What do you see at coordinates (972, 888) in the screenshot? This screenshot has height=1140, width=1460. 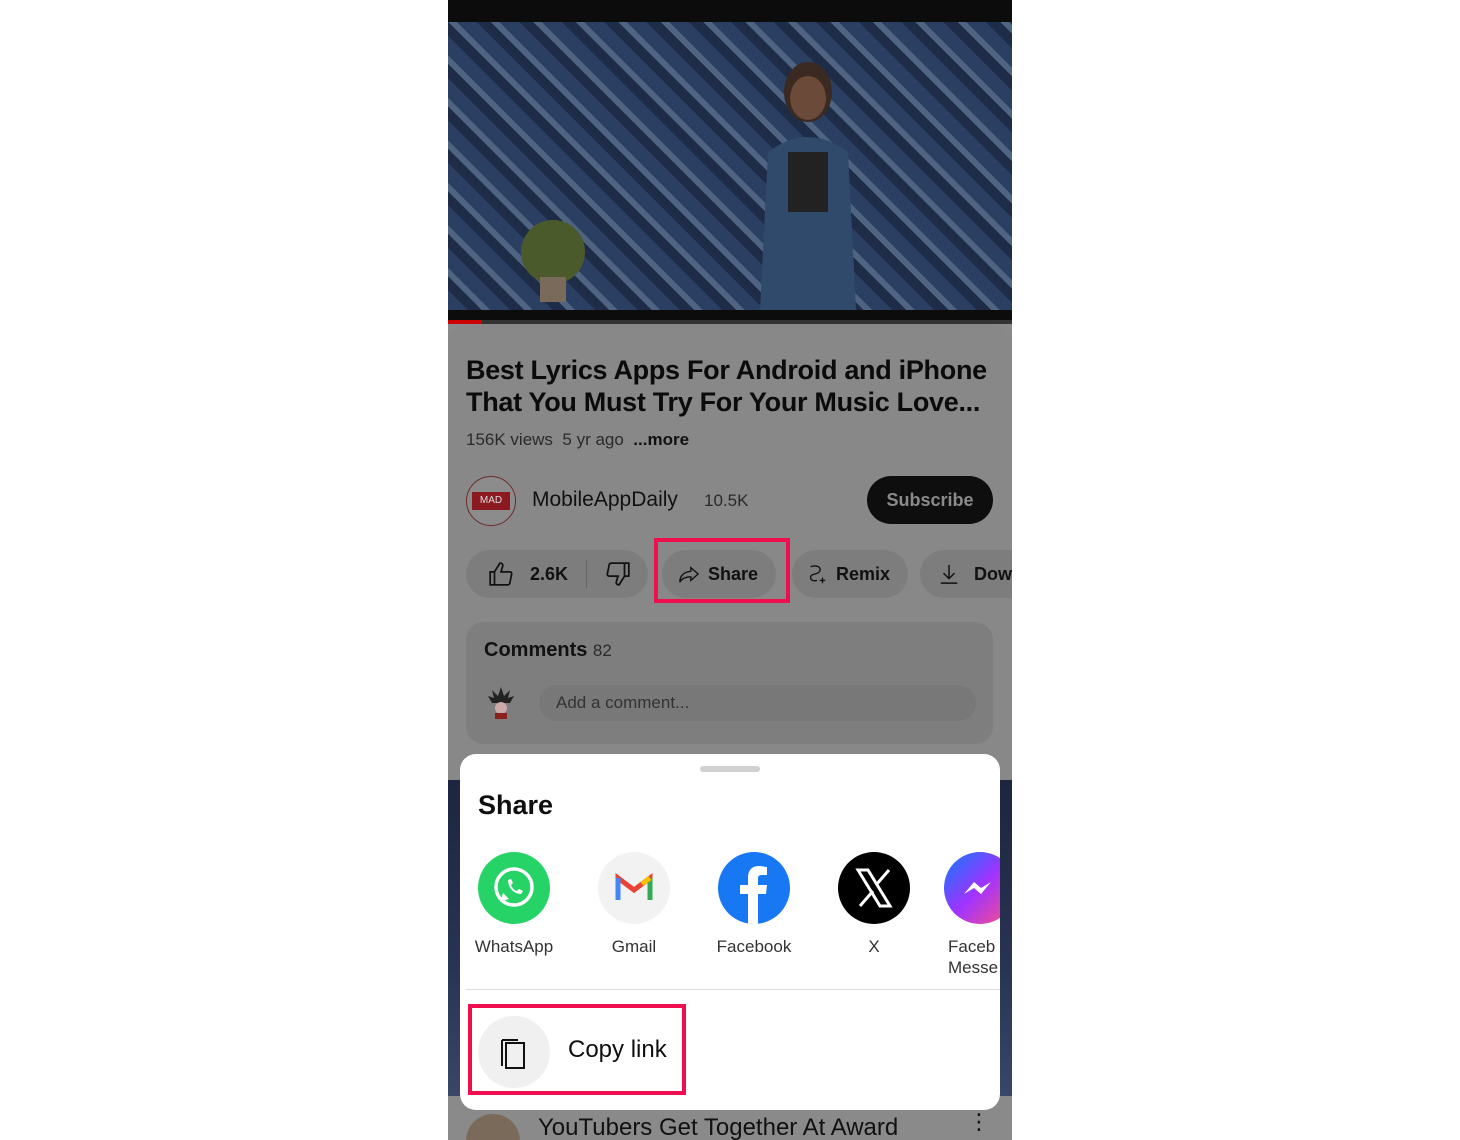 I see `messenger-icon` at bounding box center [972, 888].